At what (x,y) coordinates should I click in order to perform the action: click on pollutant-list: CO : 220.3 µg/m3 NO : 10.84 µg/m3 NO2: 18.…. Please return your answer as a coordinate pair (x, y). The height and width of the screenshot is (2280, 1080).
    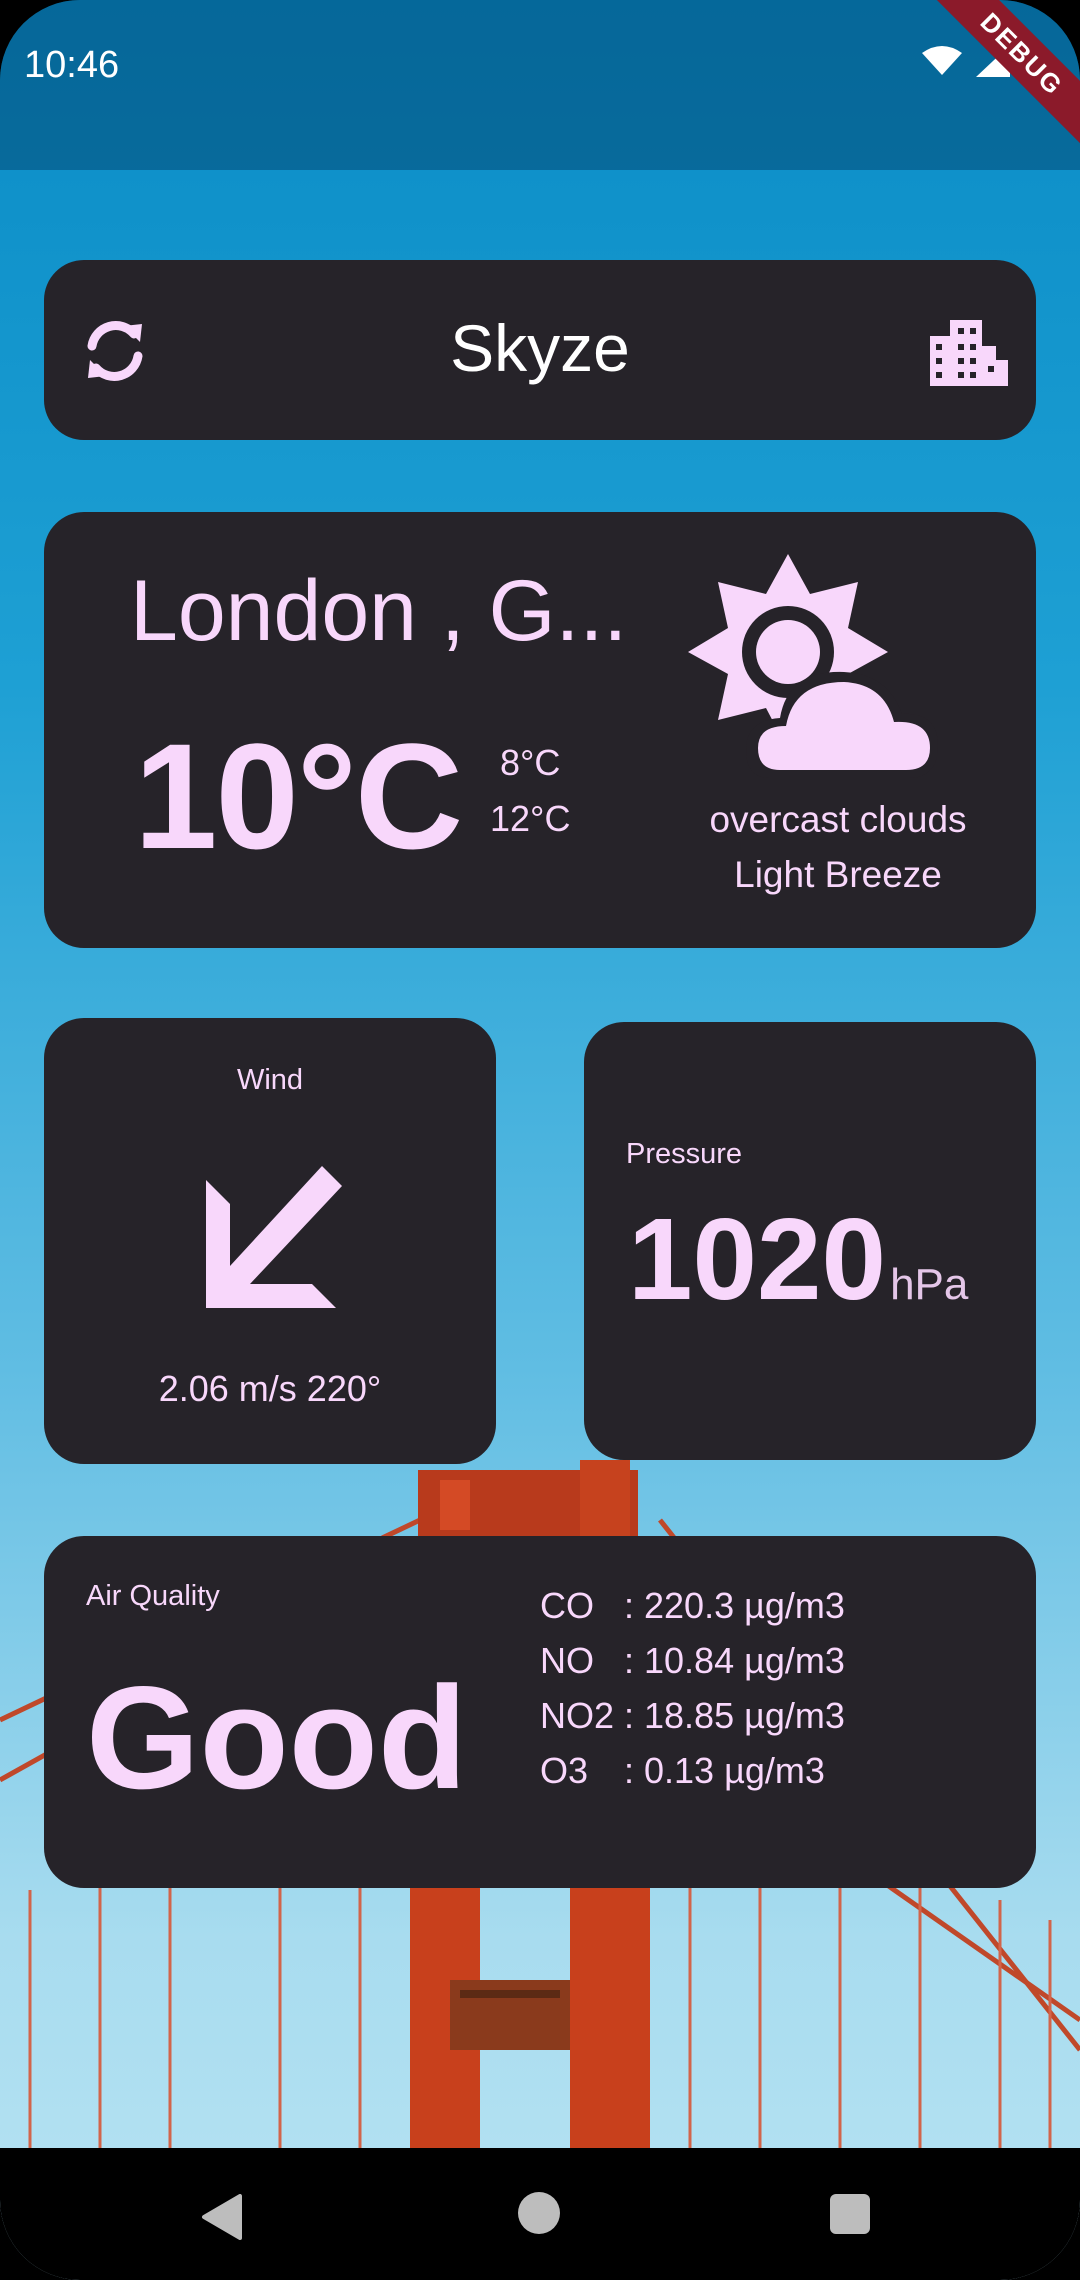
    Looking at the image, I should click on (692, 1688).